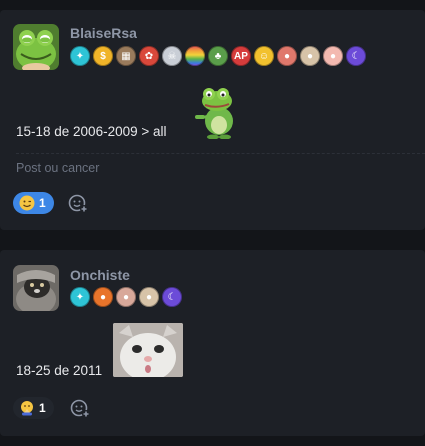 This screenshot has height=446, width=425. What do you see at coordinates (287, 56) in the screenshot?
I see `pig-badge-icon: ●` at bounding box center [287, 56].